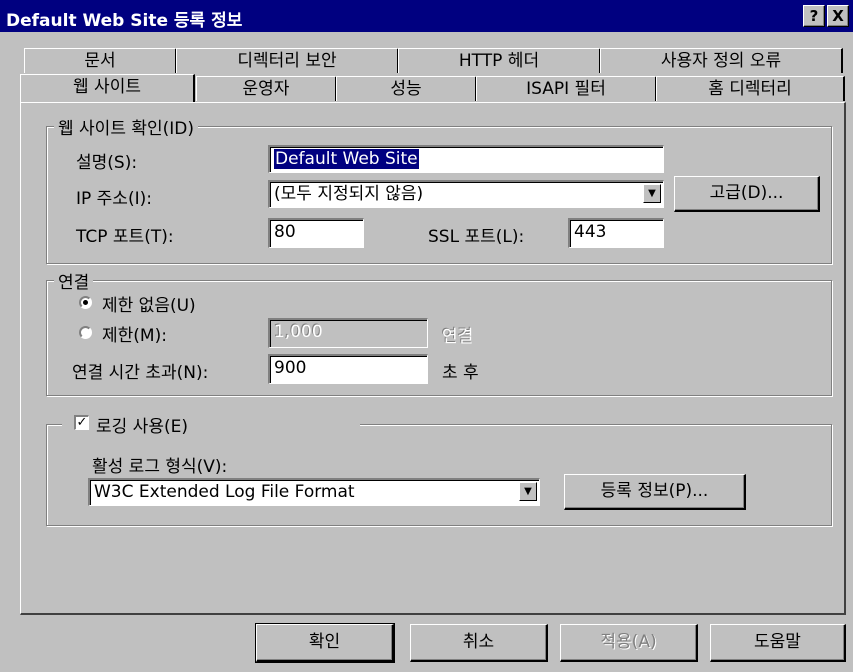 The image size is (853, 672). What do you see at coordinates (149, 303) in the screenshot?
I see `unlimited-label: 제한 없음(U)` at bounding box center [149, 303].